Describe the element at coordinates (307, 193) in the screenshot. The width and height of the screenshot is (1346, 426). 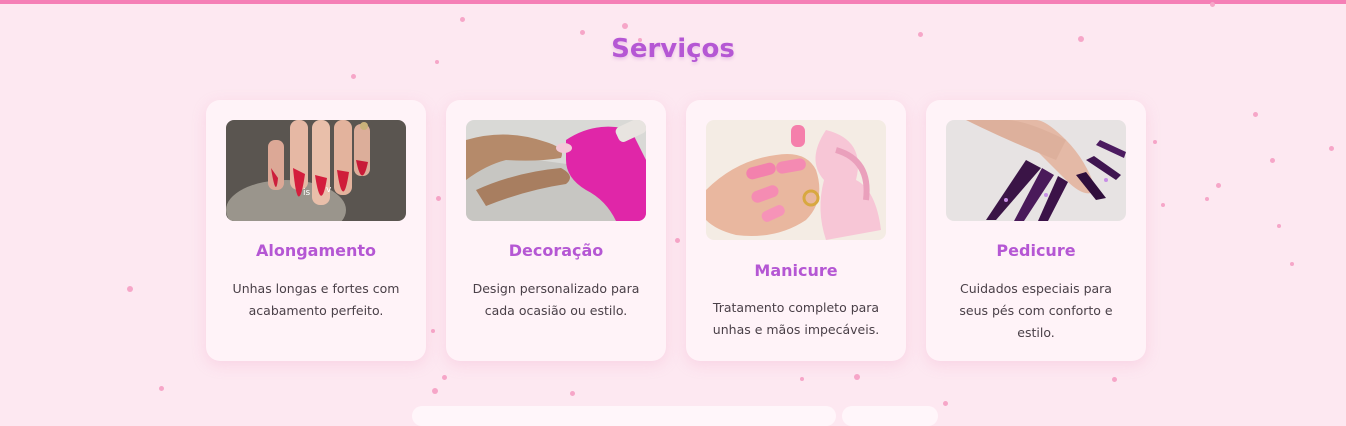
I see `svg-text: is` at that location.